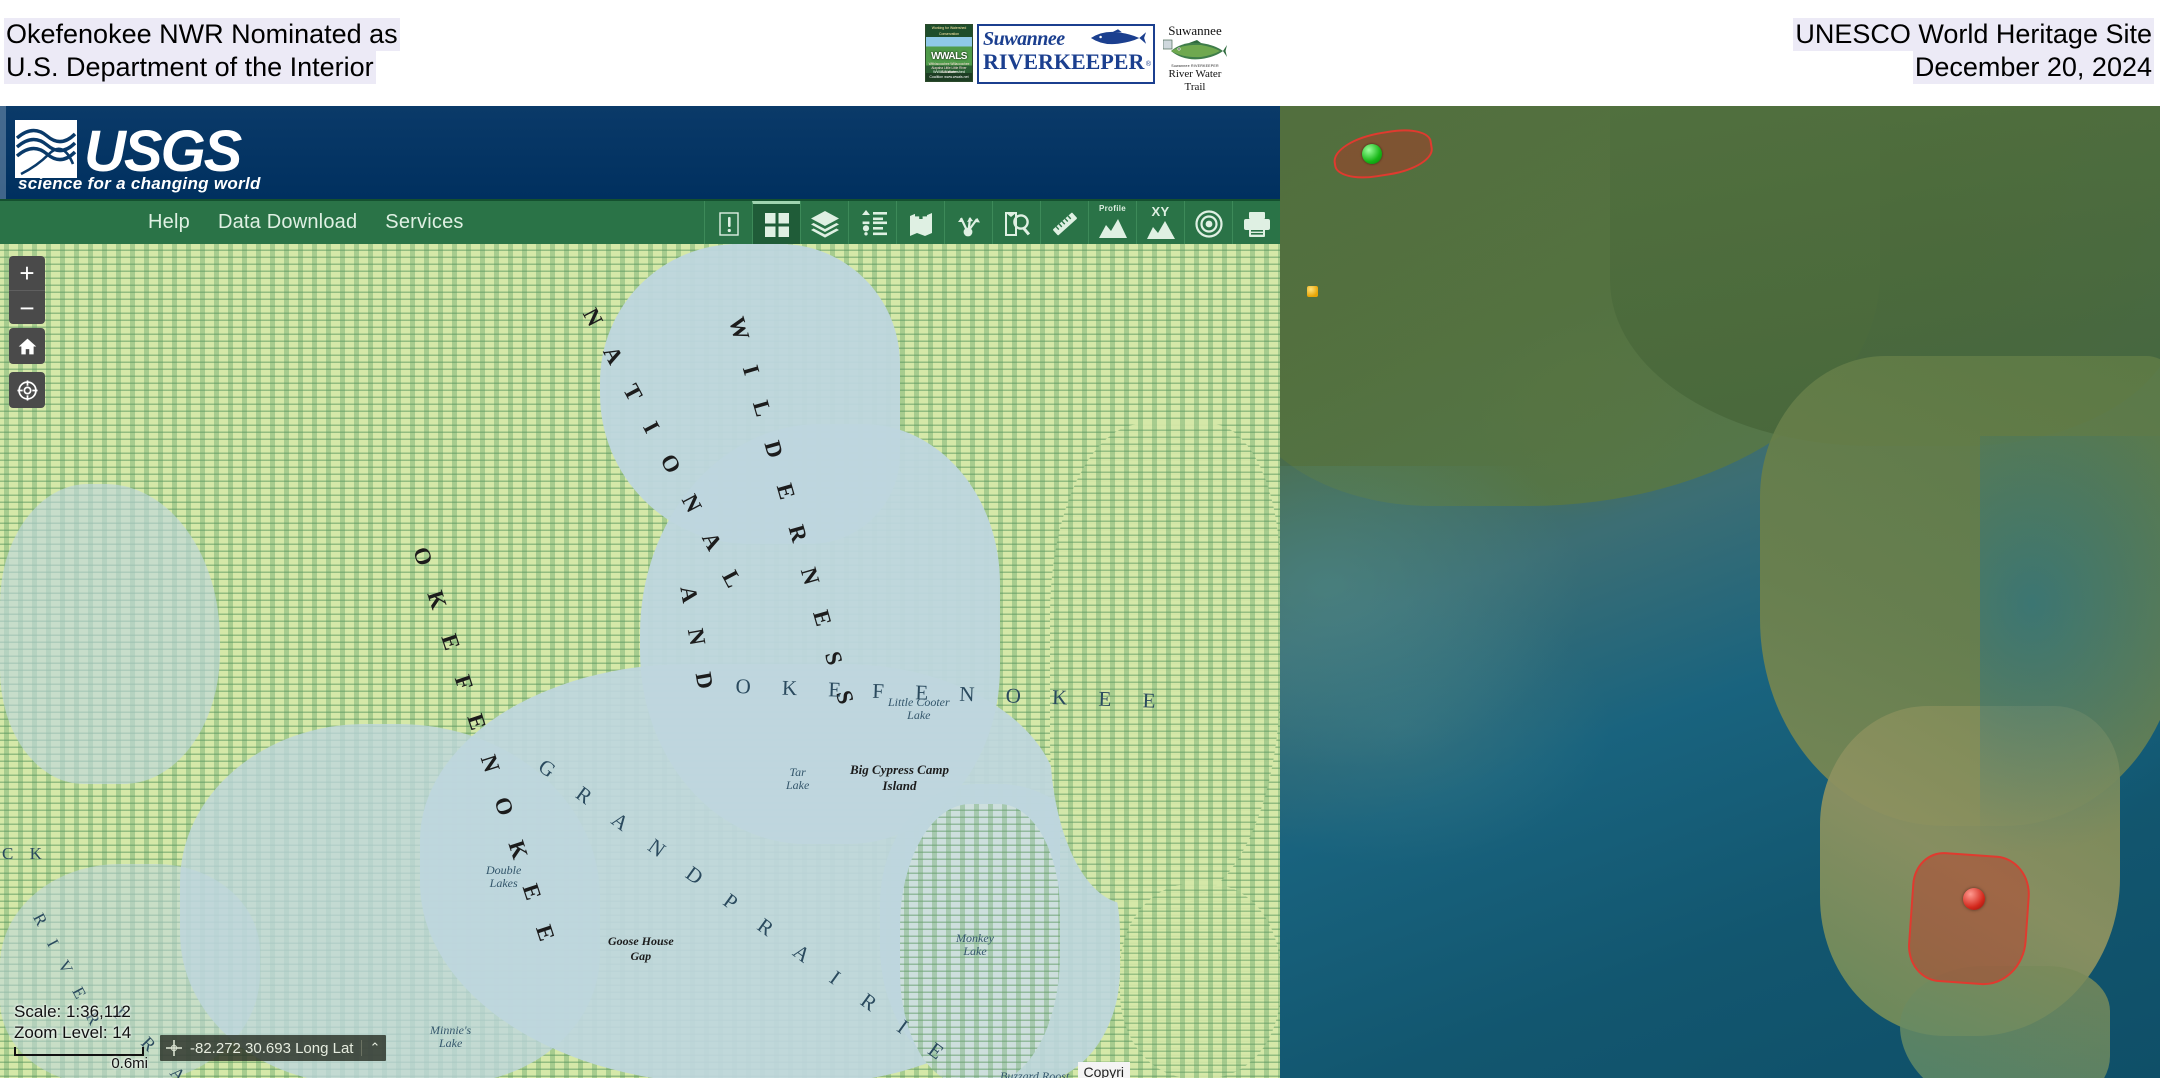  What do you see at coordinates (1195, 30) in the screenshot?
I see `watertrail-top-text: Suwannee` at bounding box center [1195, 30].